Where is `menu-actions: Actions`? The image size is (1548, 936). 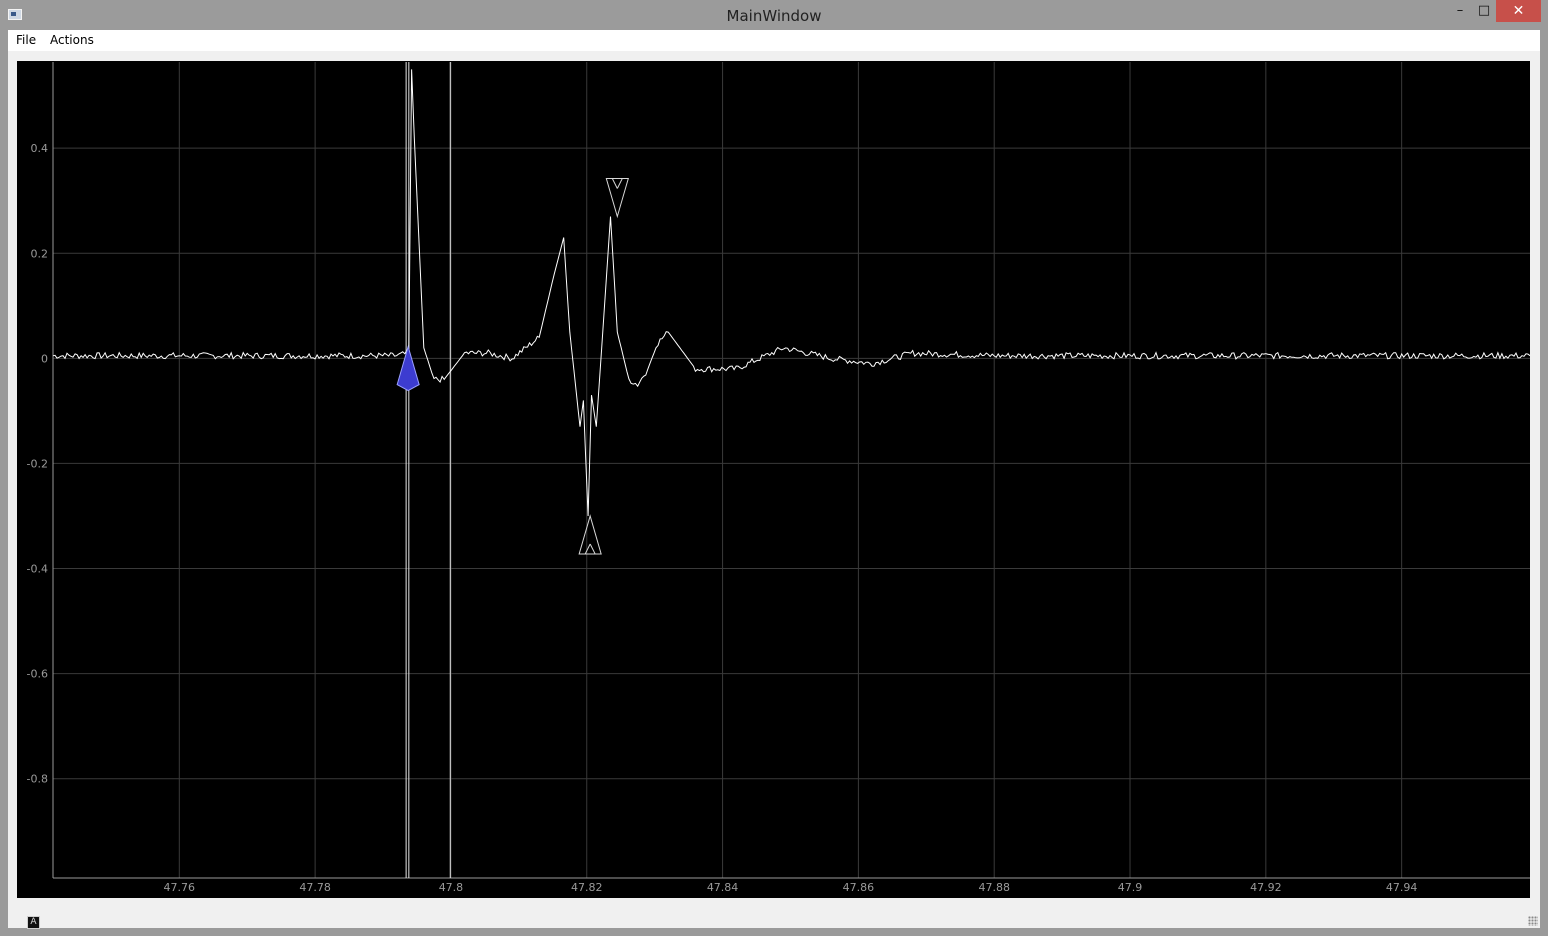
menu-actions: Actions is located at coordinates (72, 40).